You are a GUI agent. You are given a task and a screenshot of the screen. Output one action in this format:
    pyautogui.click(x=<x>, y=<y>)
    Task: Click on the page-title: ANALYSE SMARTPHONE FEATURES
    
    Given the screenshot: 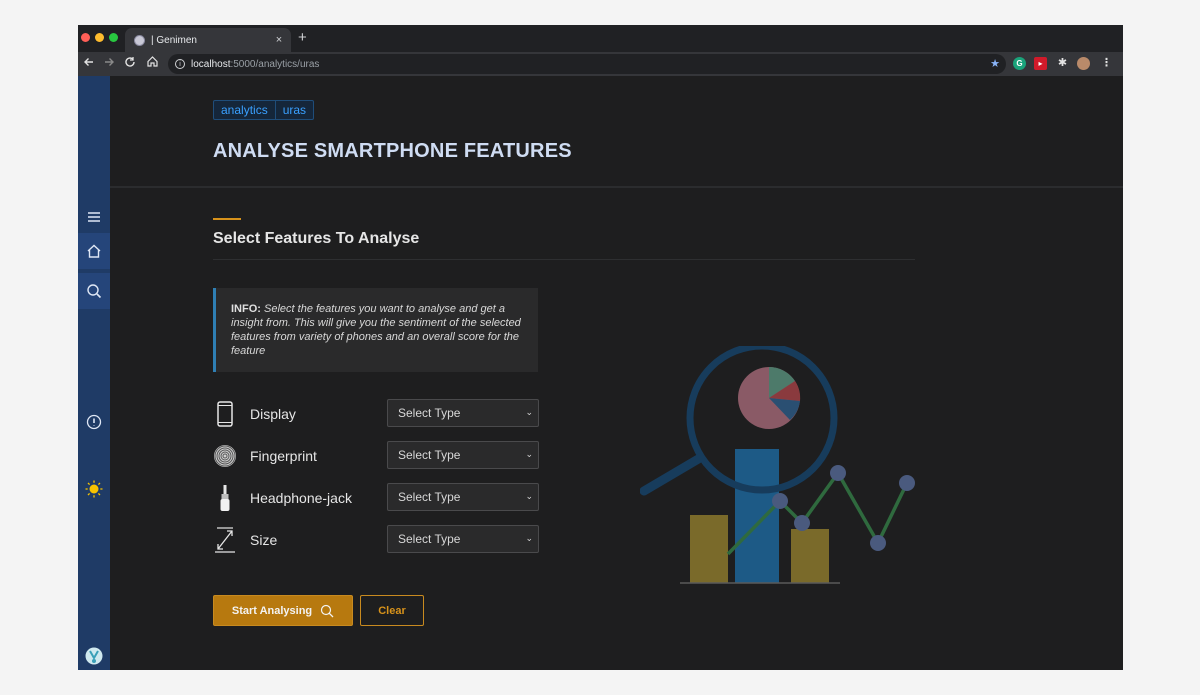 What is the action you would take?
    pyautogui.click(x=392, y=151)
    